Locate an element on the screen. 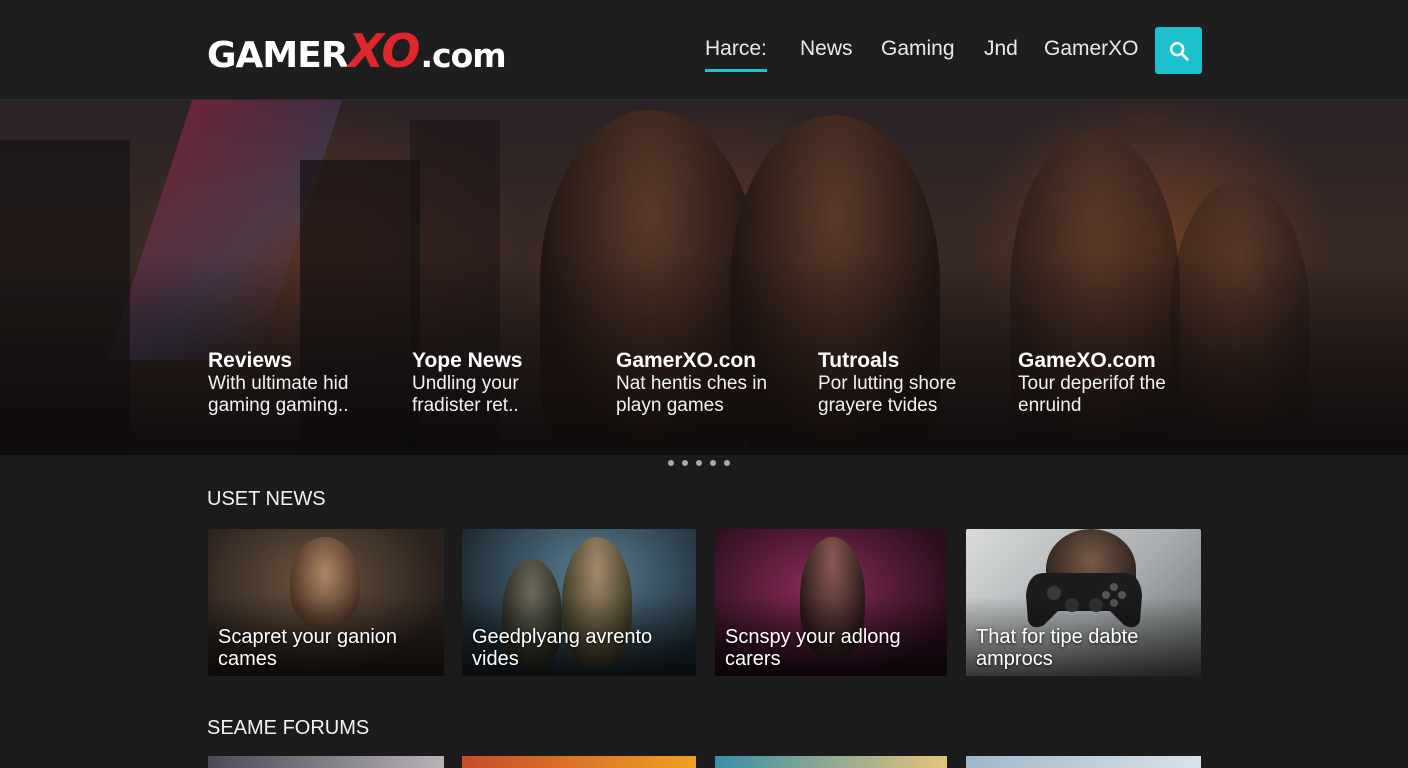 The width and height of the screenshot is (1408, 768). hero-caption-title: Yope News is located at coordinates (467, 360).